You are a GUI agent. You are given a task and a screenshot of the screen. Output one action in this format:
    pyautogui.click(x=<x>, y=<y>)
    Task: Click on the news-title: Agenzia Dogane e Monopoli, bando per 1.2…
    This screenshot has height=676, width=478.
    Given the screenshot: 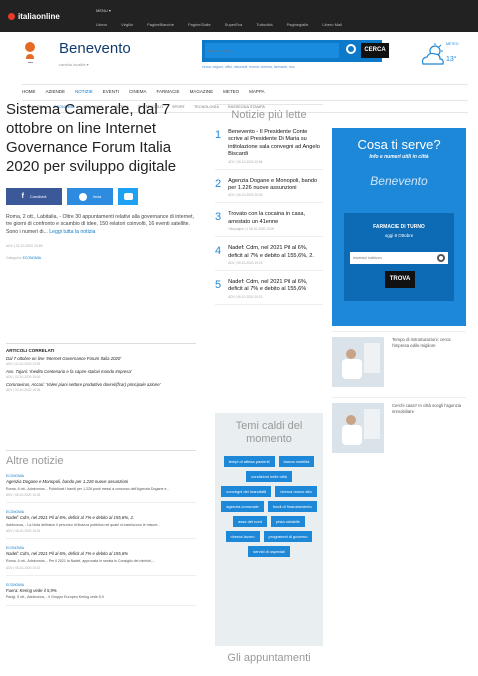 What is the action you would take?
    pyautogui.click(x=101, y=482)
    